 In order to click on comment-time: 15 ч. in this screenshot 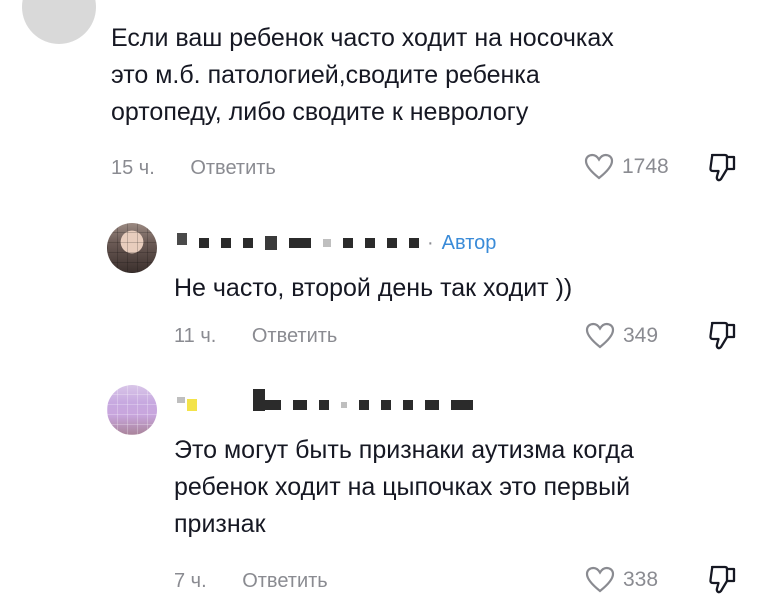, I will do `click(133, 168)`.